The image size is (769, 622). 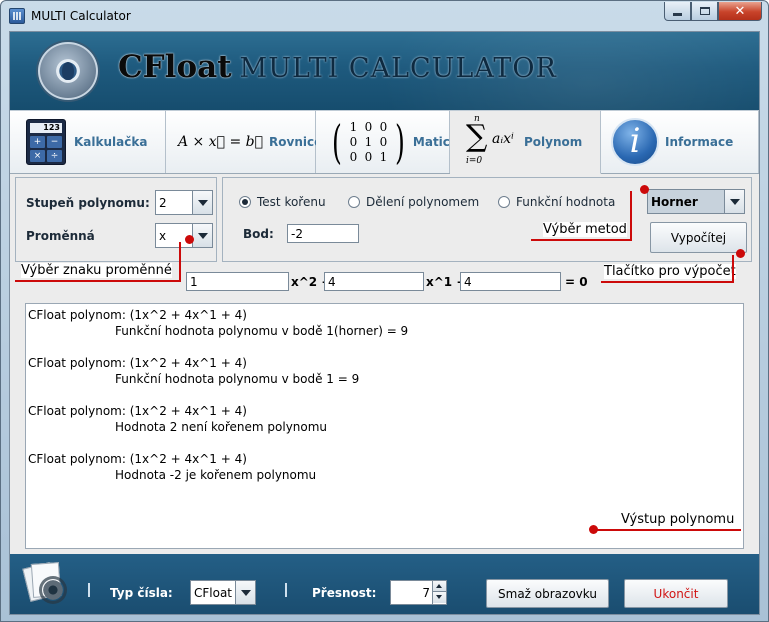 I want to click on tab-matice: ( 1 0 0 0 1 0 0 0 1 ) Matice, so click(x=387, y=141).